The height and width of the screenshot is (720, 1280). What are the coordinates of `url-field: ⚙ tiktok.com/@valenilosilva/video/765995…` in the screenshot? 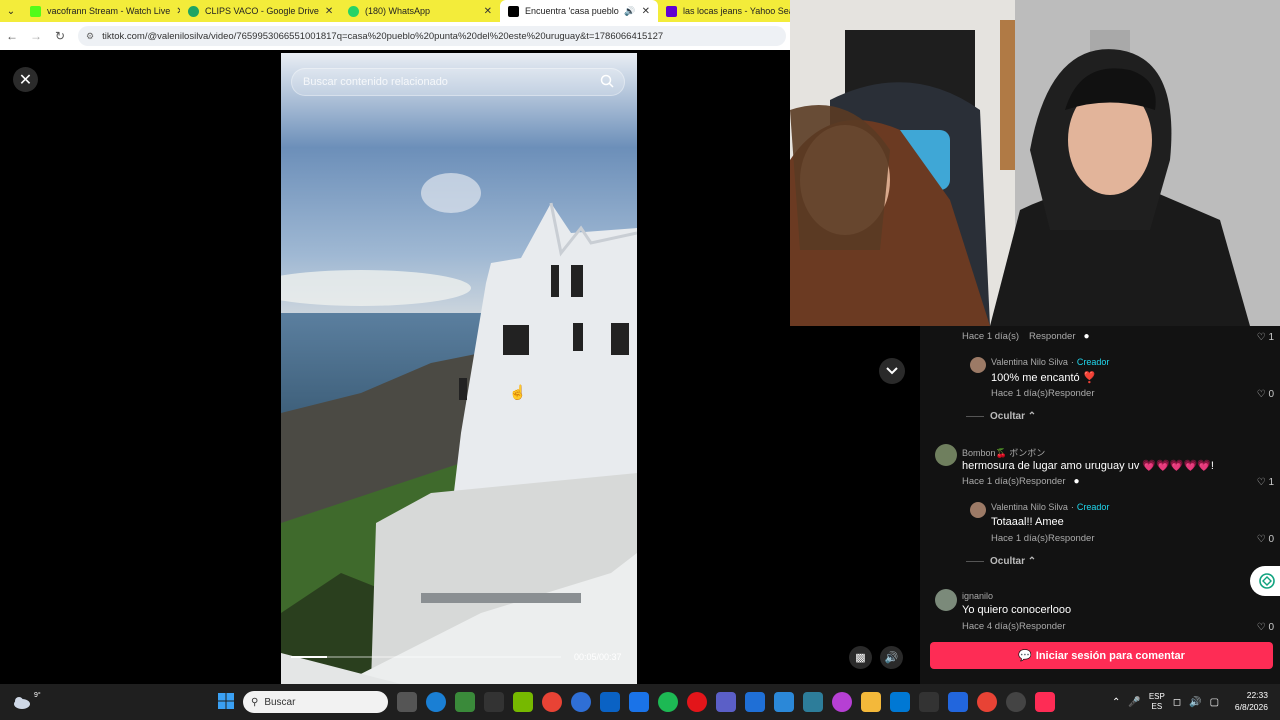 It's located at (432, 36).